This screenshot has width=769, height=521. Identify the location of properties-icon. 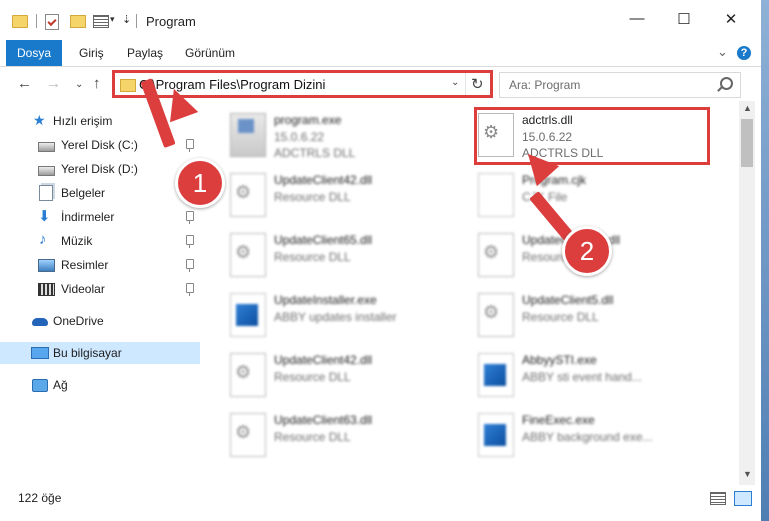
(52, 22).